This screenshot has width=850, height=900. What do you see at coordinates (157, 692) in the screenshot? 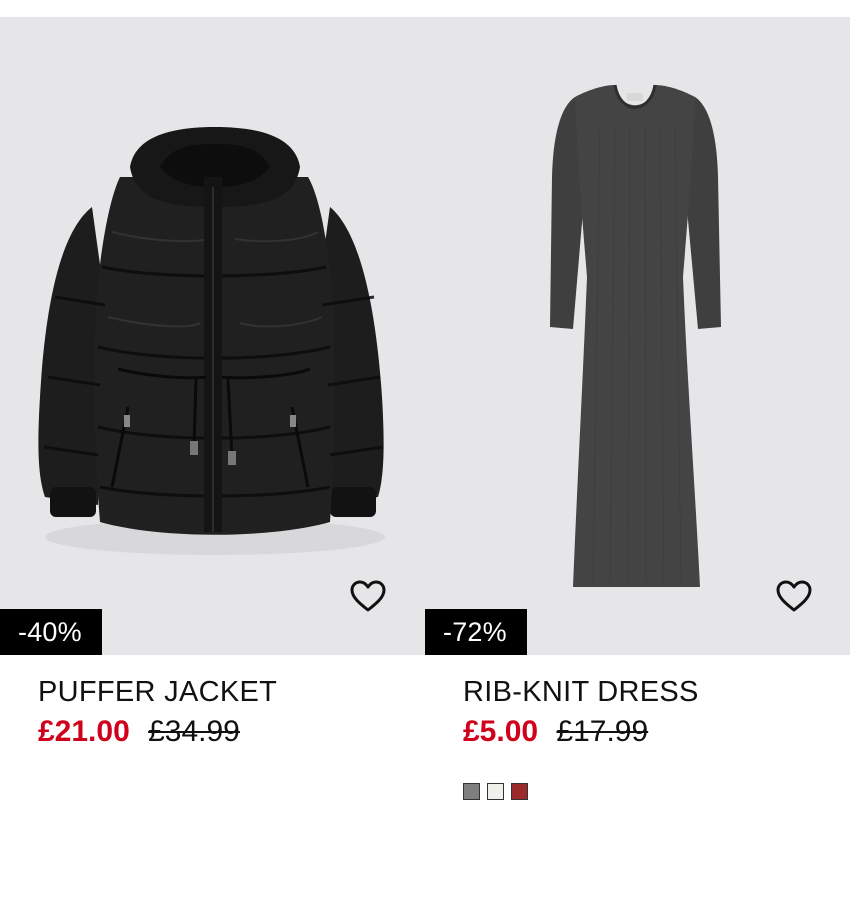
I see `product-name: PUFFER JACKET` at bounding box center [157, 692].